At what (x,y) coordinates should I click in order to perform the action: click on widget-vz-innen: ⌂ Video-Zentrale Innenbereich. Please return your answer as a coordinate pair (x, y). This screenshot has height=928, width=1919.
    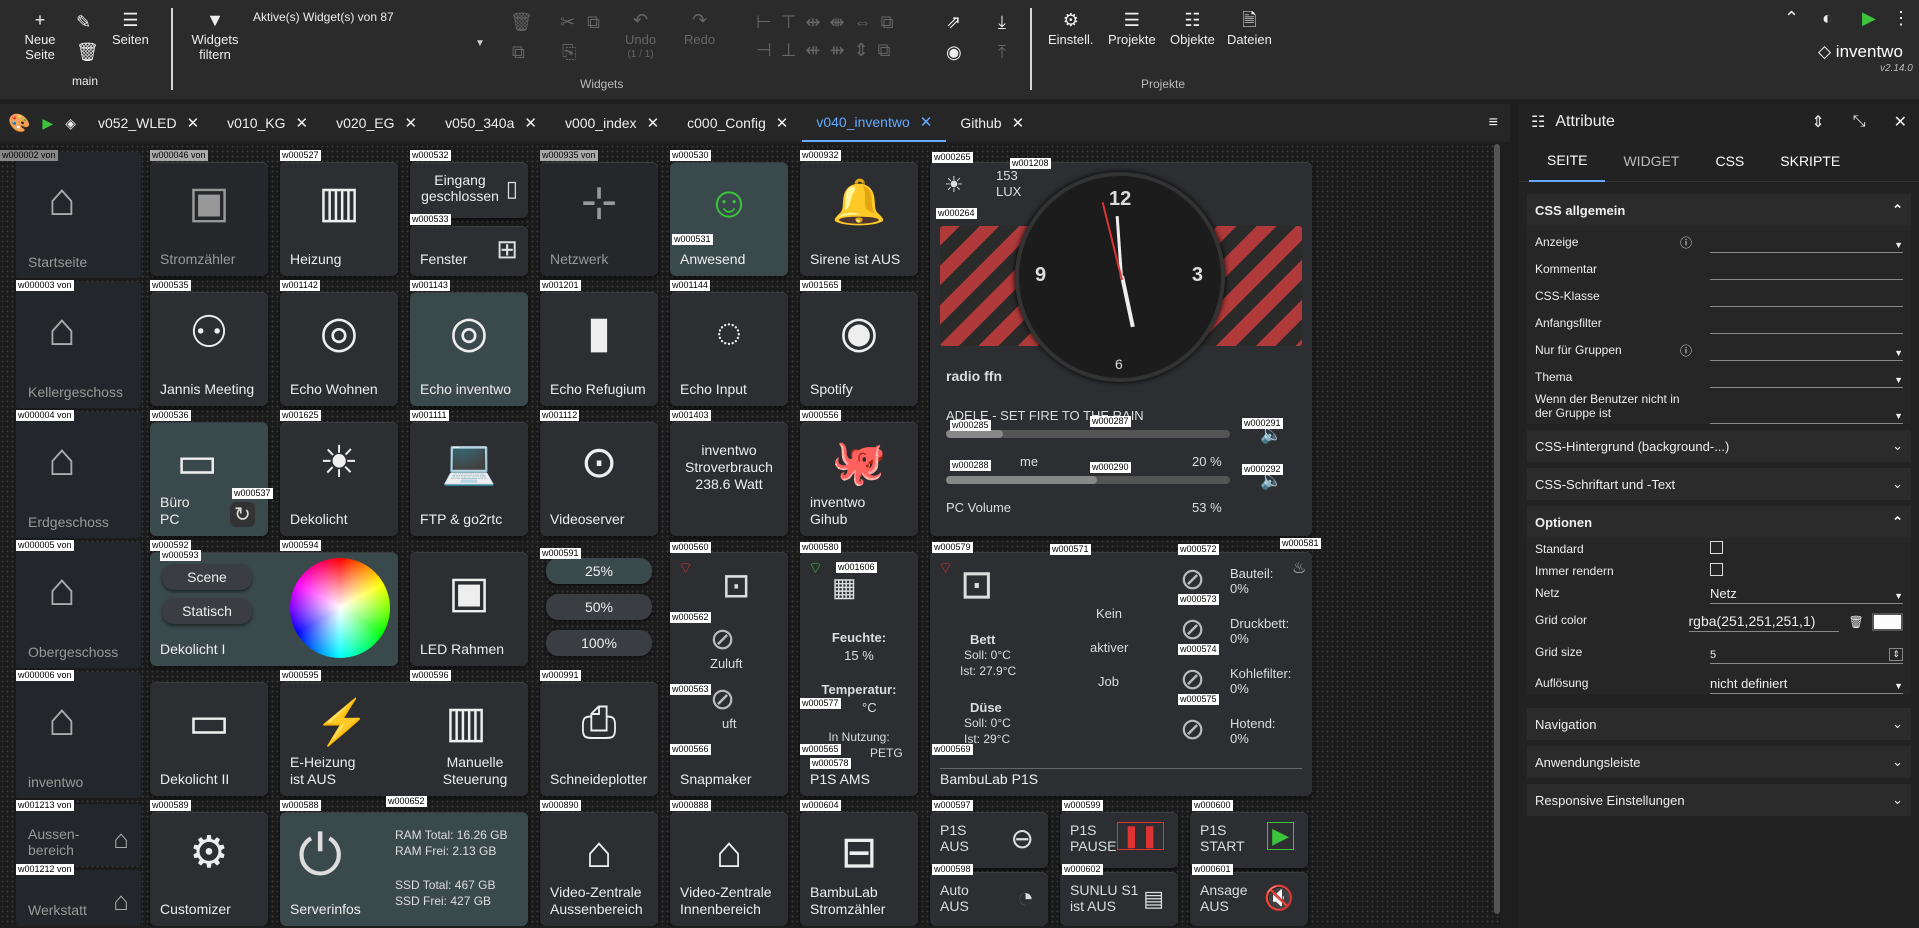
    Looking at the image, I should click on (729, 869).